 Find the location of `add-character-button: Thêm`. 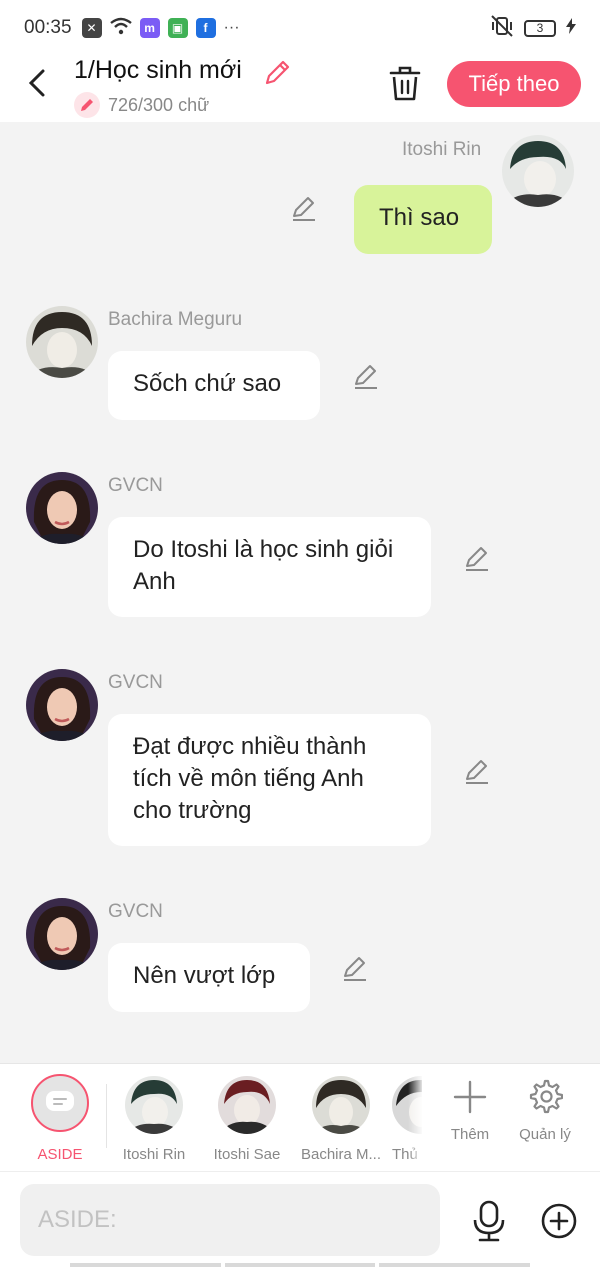

add-character-button: Thêm is located at coordinates (470, 1118).